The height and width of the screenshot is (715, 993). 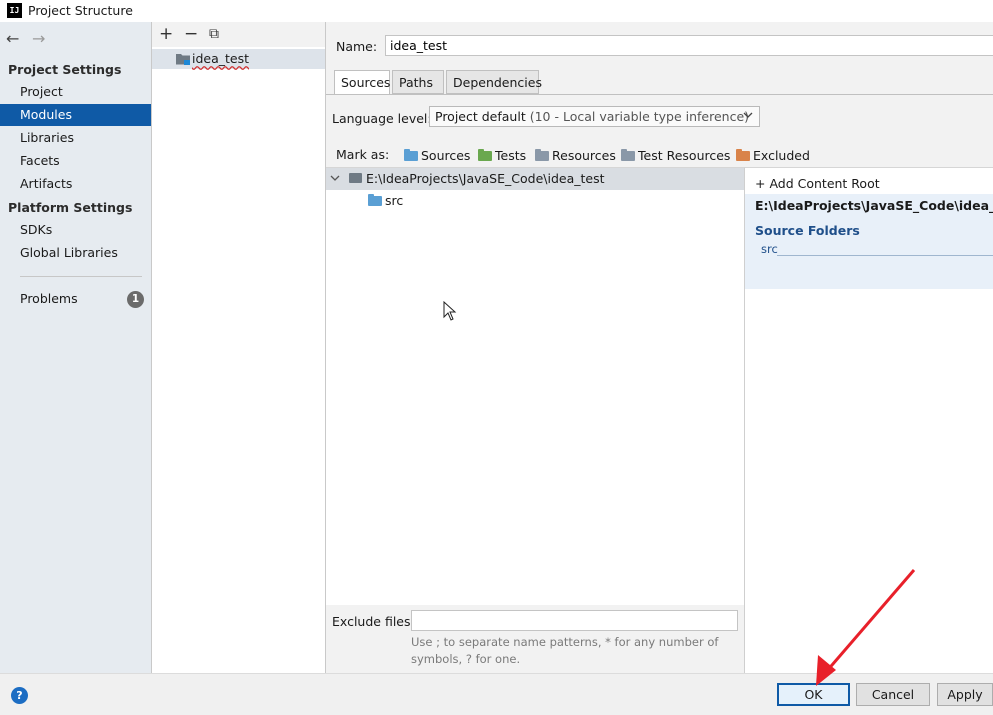 What do you see at coordinates (773, 155) in the screenshot?
I see `mark-excluded-button: Excluded` at bounding box center [773, 155].